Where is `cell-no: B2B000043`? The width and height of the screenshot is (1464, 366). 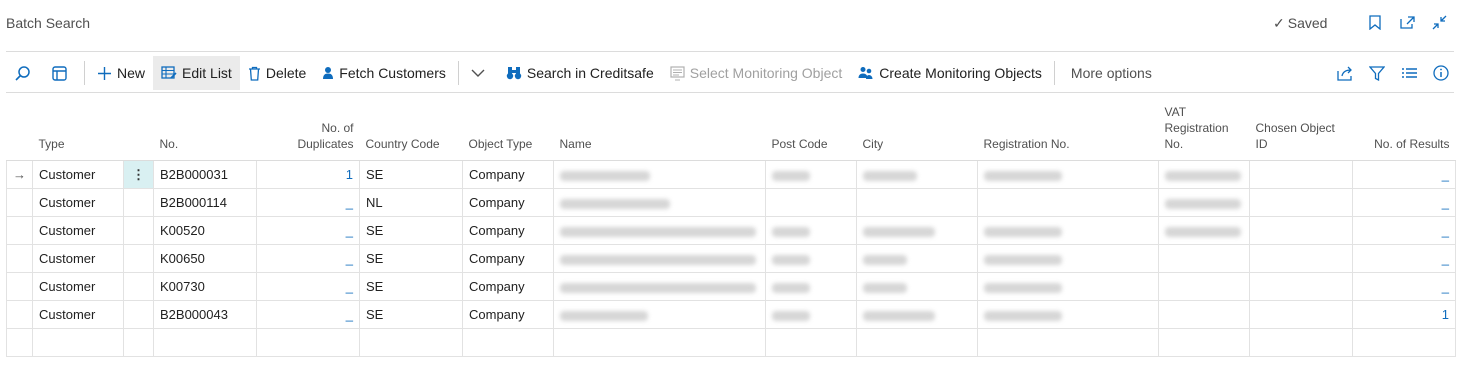 cell-no: B2B000043 is located at coordinates (205, 314).